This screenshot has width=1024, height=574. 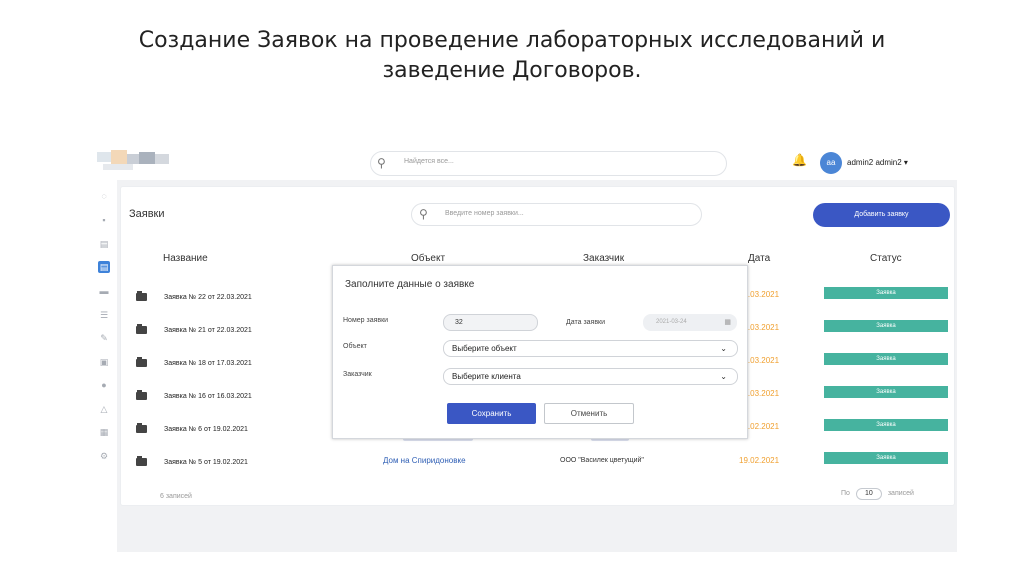 What do you see at coordinates (410, 284) in the screenshot?
I see `dialog-title: Заполните данные о заявке` at bounding box center [410, 284].